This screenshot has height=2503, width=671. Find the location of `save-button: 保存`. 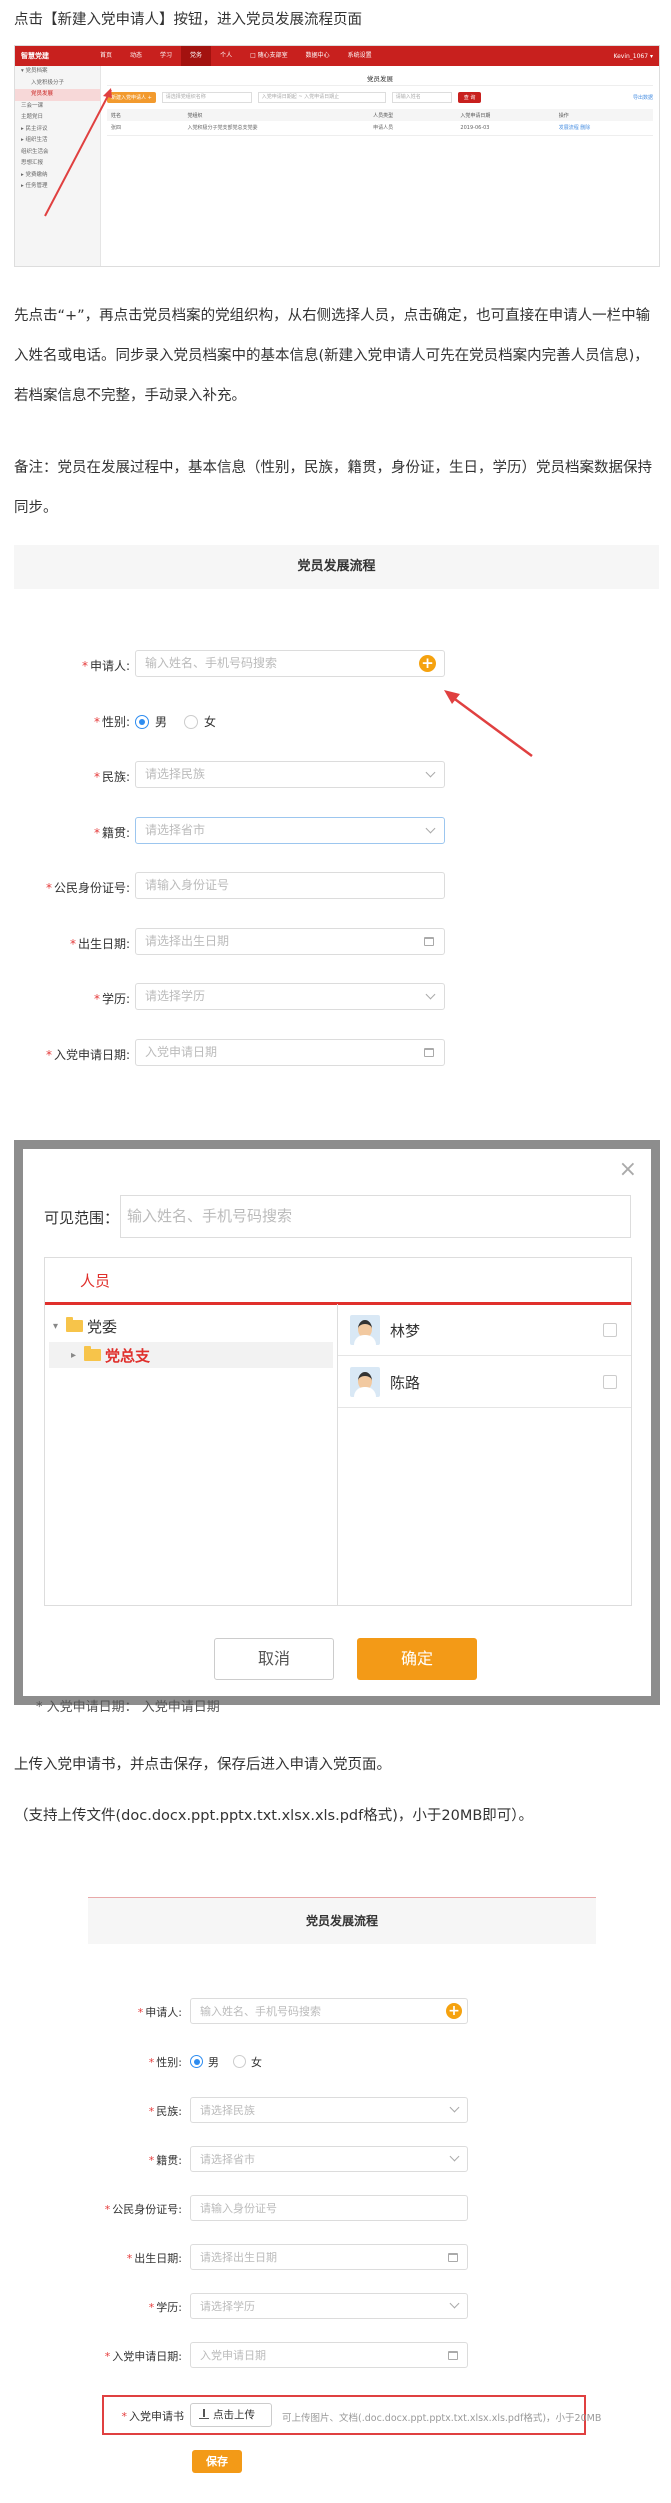

save-button: 保存 is located at coordinates (217, 2461).